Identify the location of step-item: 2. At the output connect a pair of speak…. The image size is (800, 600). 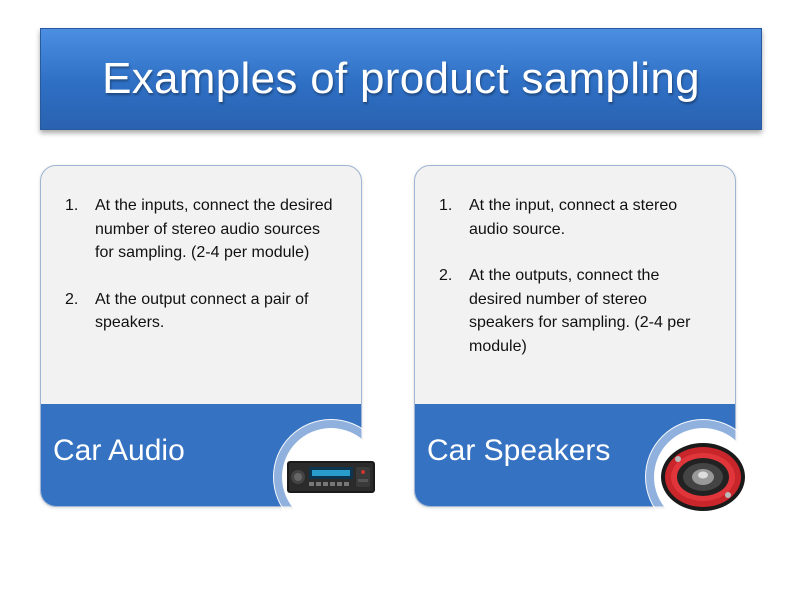
(199, 311).